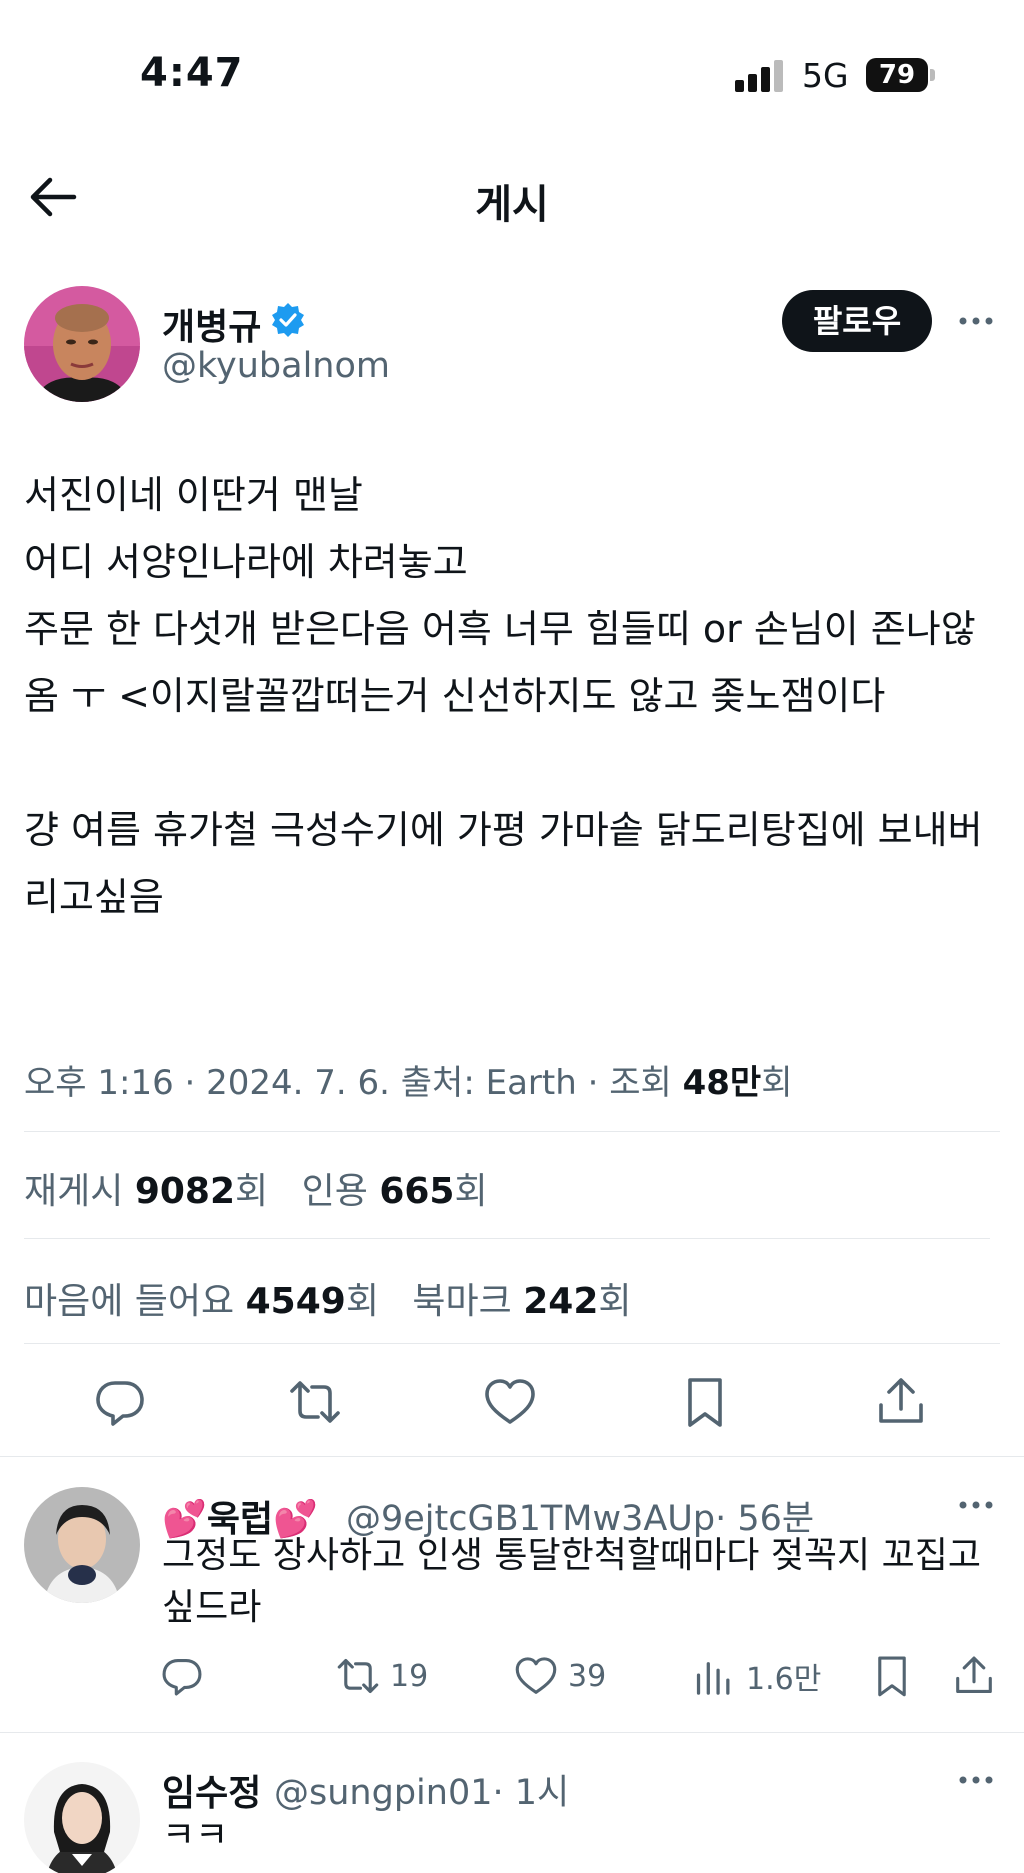  What do you see at coordinates (777, 1083) in the screenshot?
I see `view-count-suffix: 회` at bounding box center [777, 1083].